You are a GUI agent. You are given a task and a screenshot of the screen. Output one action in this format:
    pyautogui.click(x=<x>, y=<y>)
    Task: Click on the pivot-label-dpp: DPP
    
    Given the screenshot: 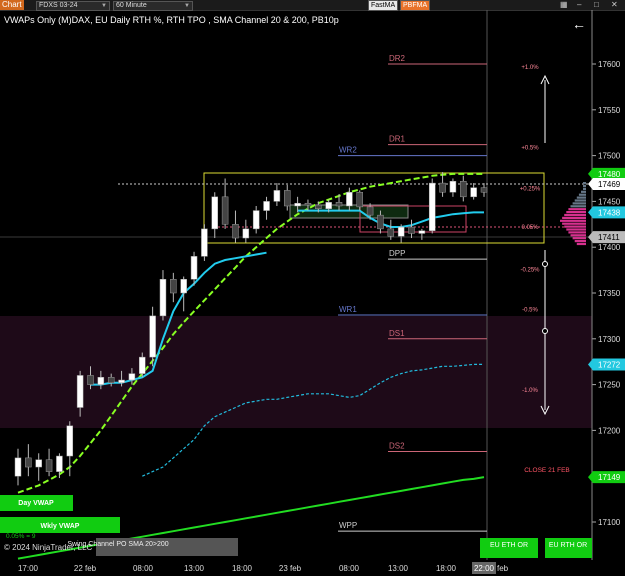 What is the action you would take?
    pyautogui.click(x=397, y=253)
    